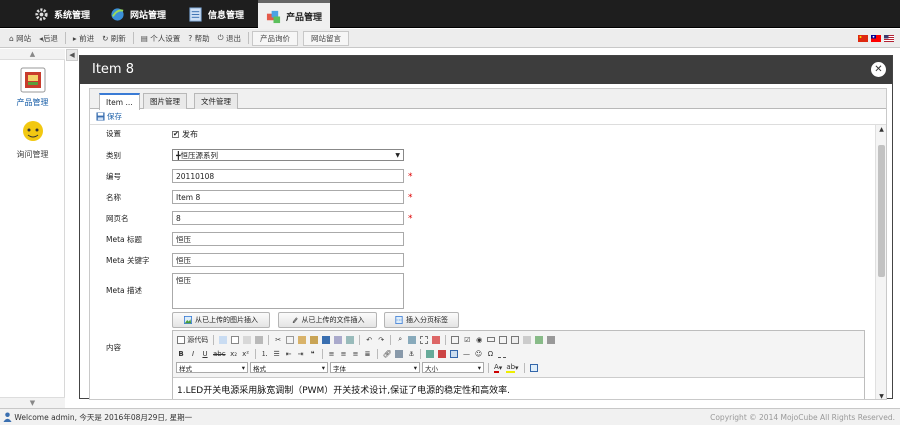  I want to click on select-field-icon, so click(515, 339).